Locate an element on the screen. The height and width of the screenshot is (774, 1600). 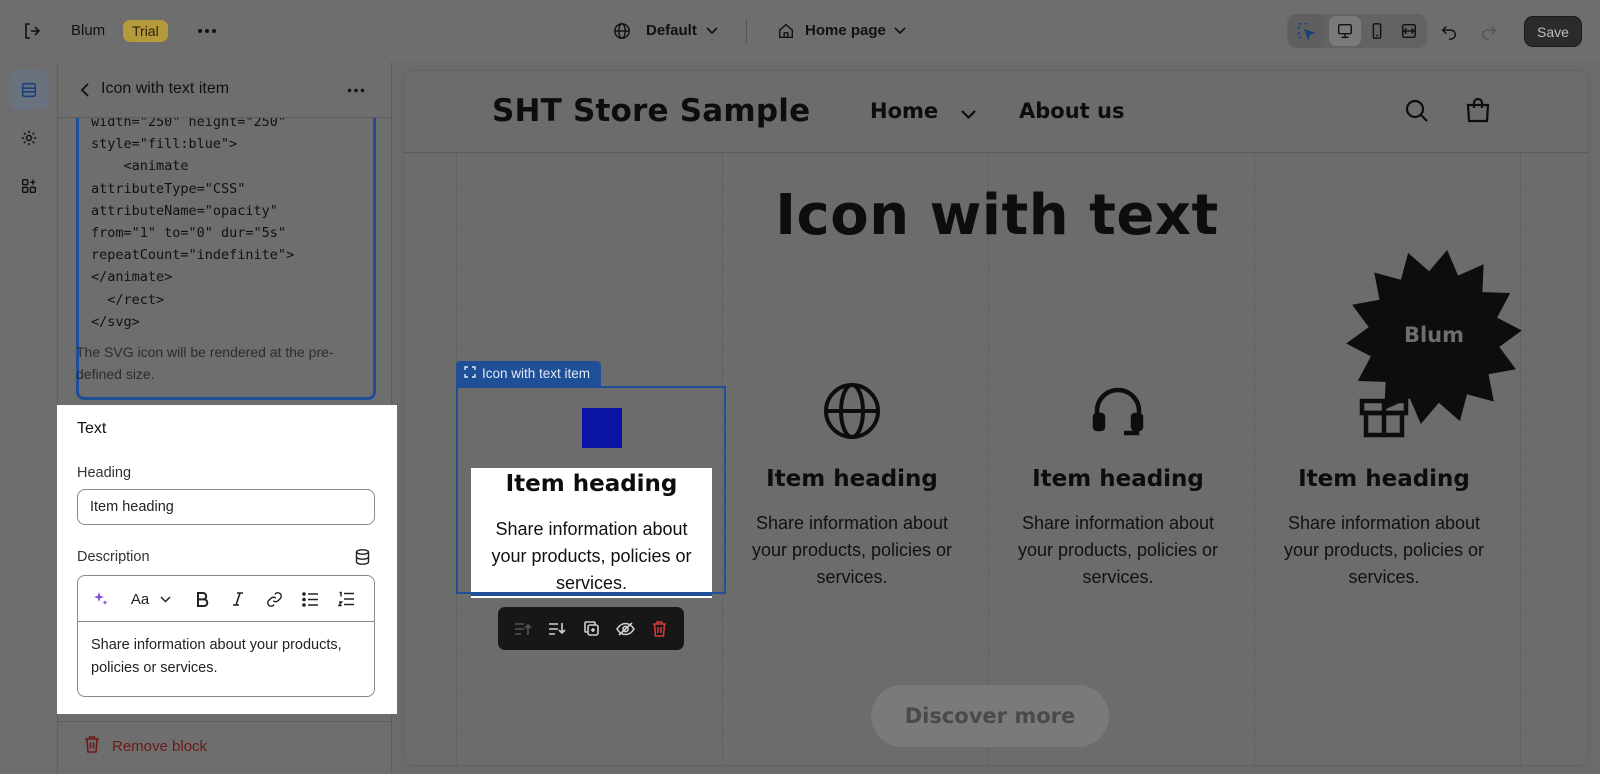
badge-text: Blum is located at coordinates (1434, 335).